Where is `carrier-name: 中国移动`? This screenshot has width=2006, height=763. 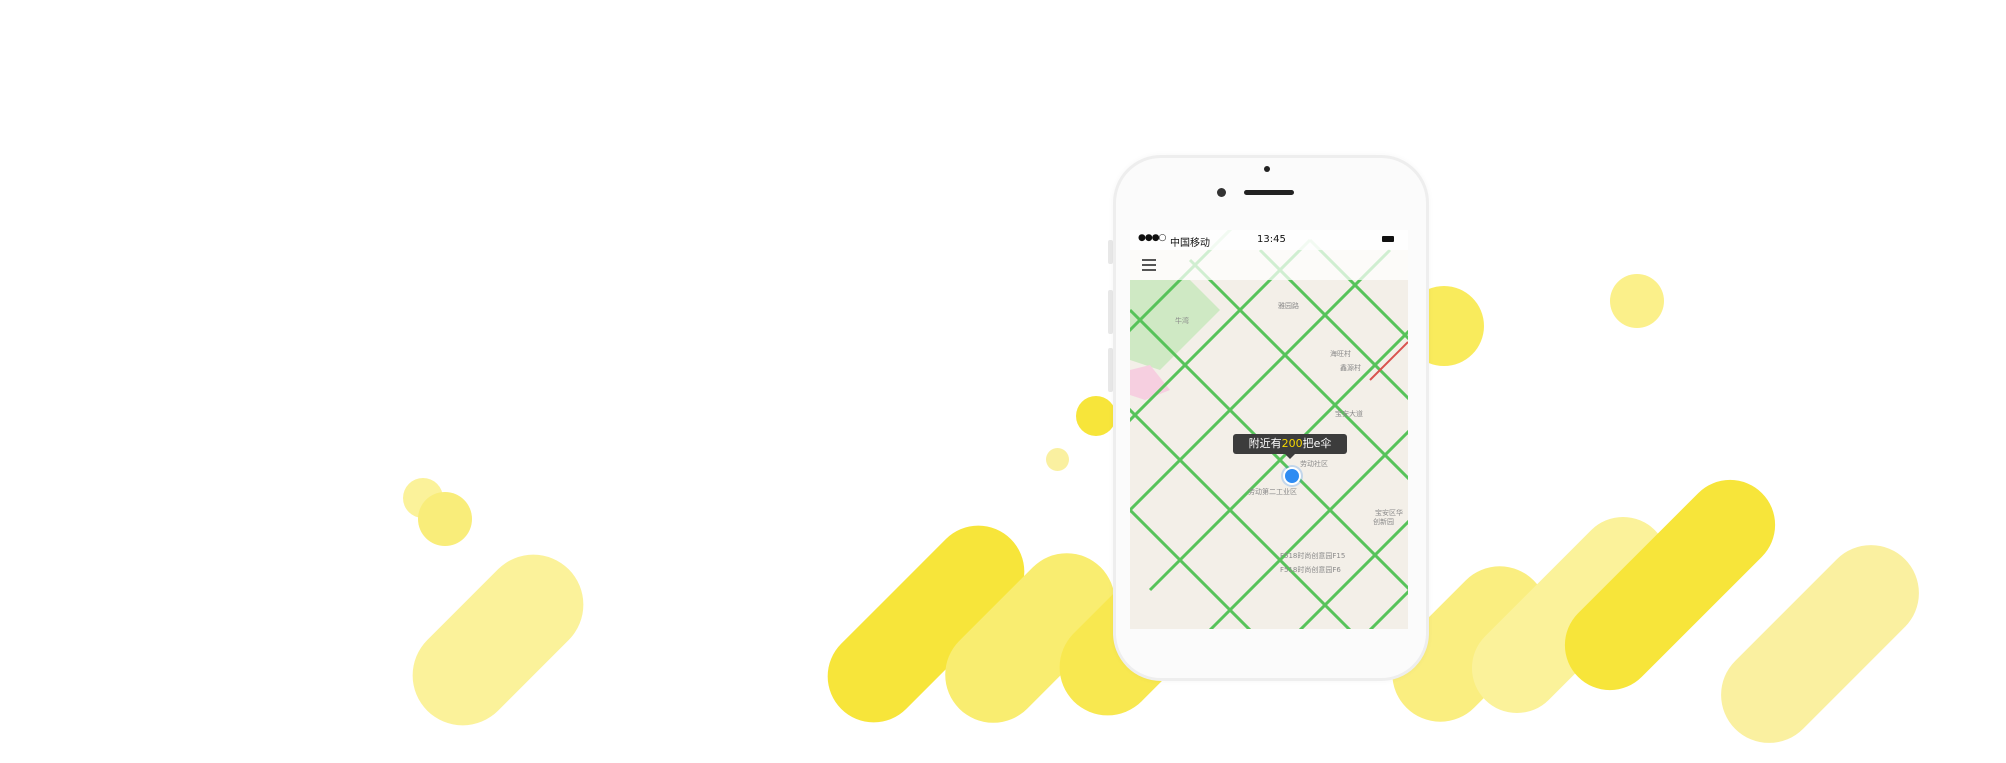 carrier-name: 中国移动 is located at coordinates (1190, 243).